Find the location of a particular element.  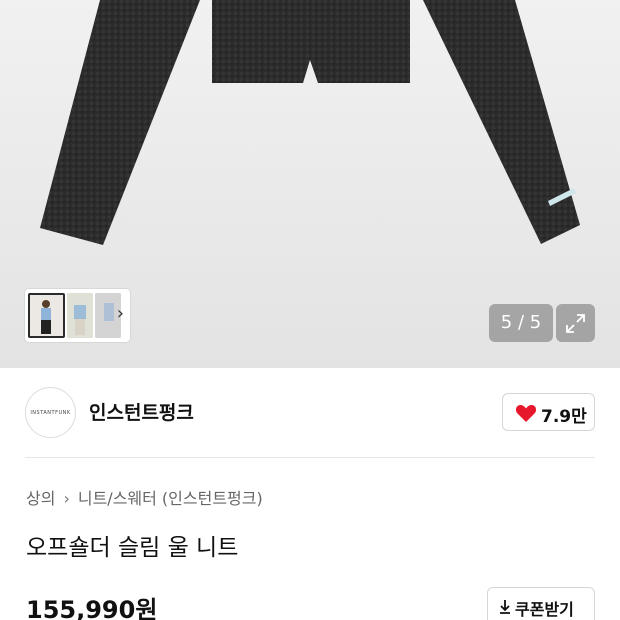

product-price: 155,990원 is located at coordinates (92, 608).